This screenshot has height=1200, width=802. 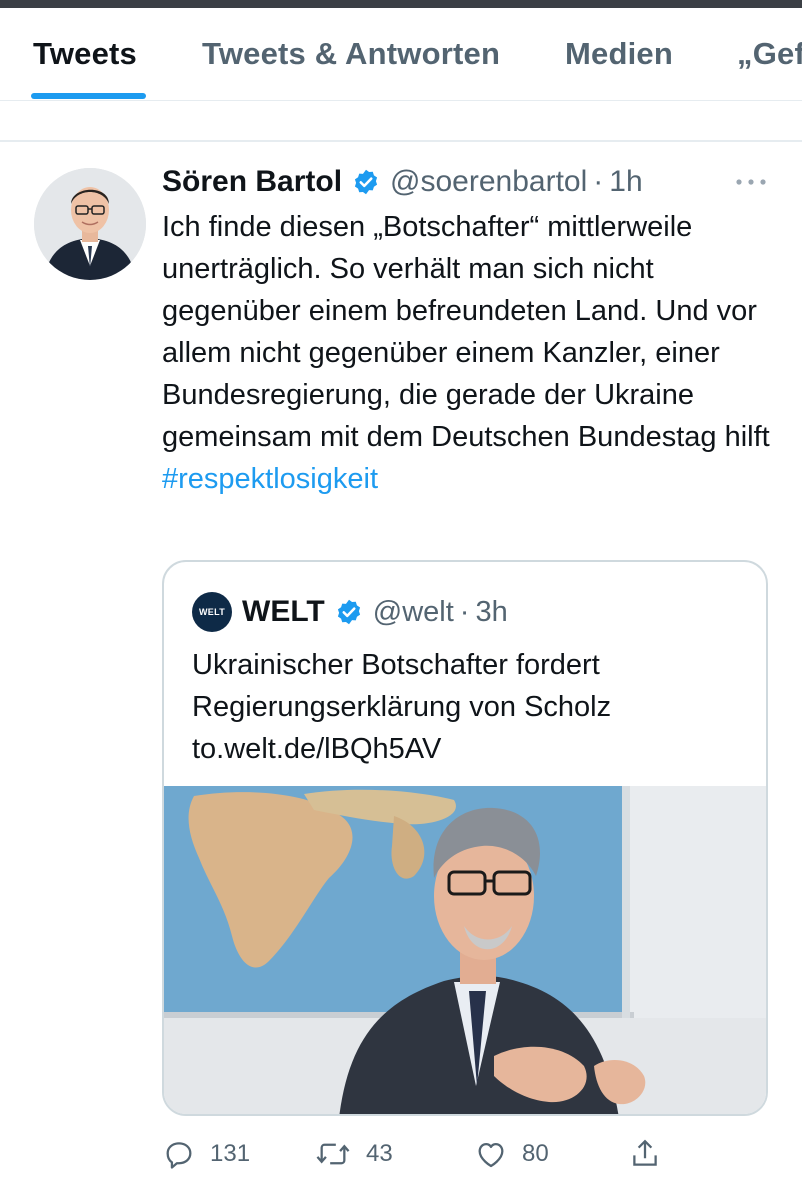 I want to click on hashtag-link: #respektlosigkeit, so click(x=270, y=479).